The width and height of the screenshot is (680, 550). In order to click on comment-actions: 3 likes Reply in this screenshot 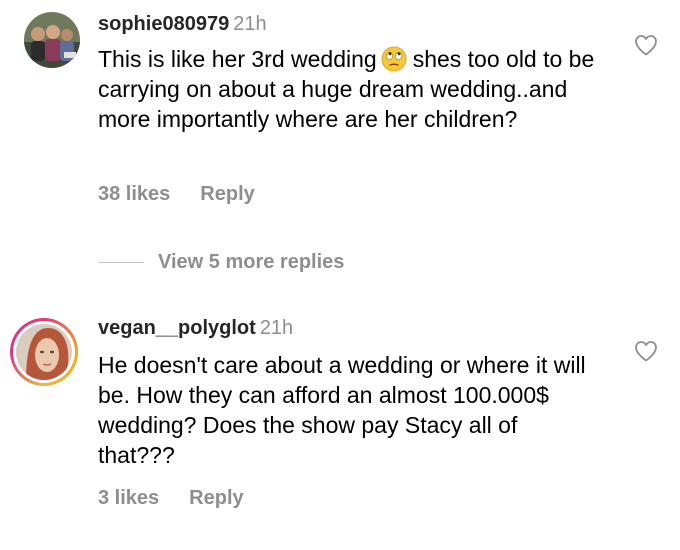, I will do `click(171, 498)`.